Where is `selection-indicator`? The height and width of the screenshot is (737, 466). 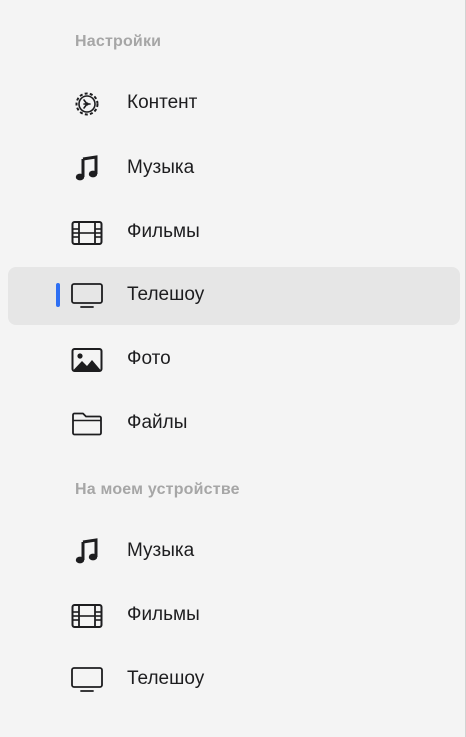 selection-indicator is located at coordinates (58, 295).